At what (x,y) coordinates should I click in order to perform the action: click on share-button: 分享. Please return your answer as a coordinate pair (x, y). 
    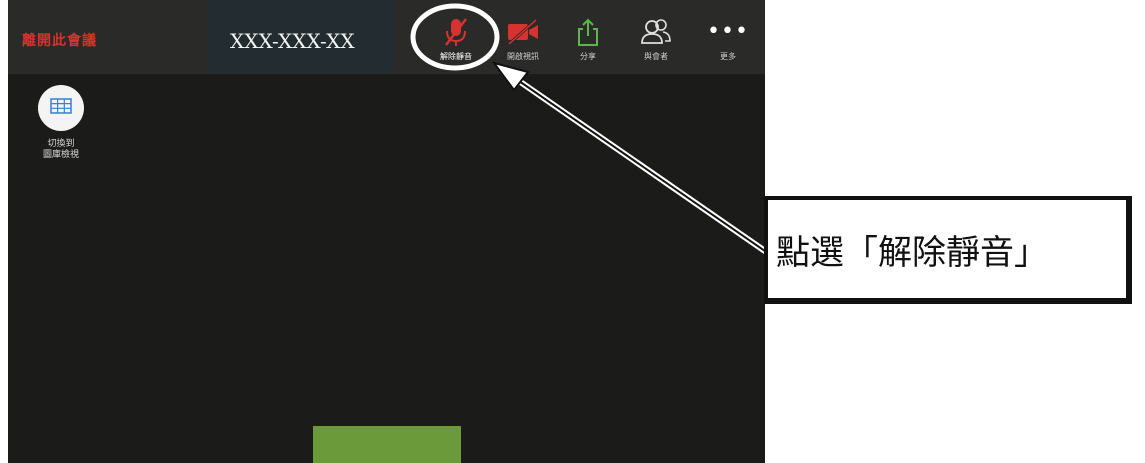
    Looking at the image, I should click on (588, 37).